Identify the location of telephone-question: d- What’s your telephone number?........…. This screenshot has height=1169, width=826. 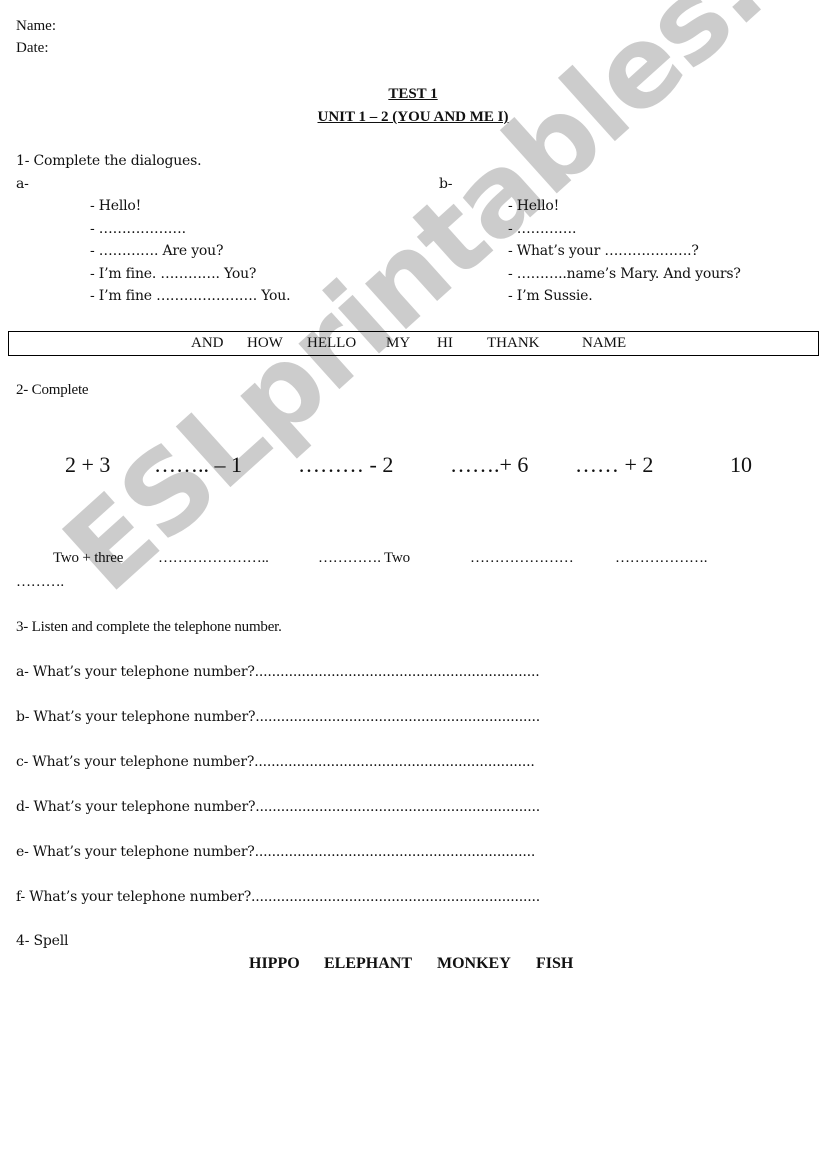
(278, 807).